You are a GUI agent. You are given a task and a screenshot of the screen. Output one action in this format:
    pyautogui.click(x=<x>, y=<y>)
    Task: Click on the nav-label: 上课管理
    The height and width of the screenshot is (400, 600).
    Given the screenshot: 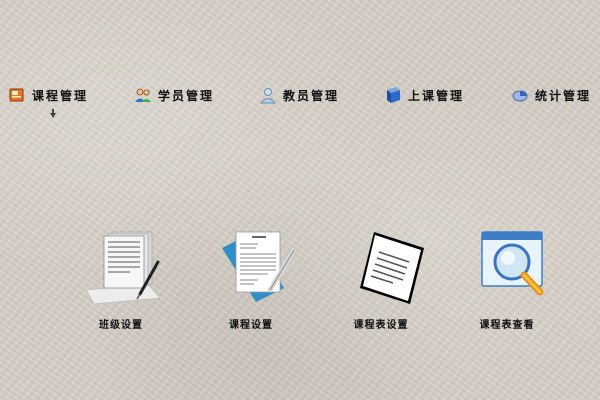 What is the action you would take?
    pyautogui.click(x=436, y=95)
    